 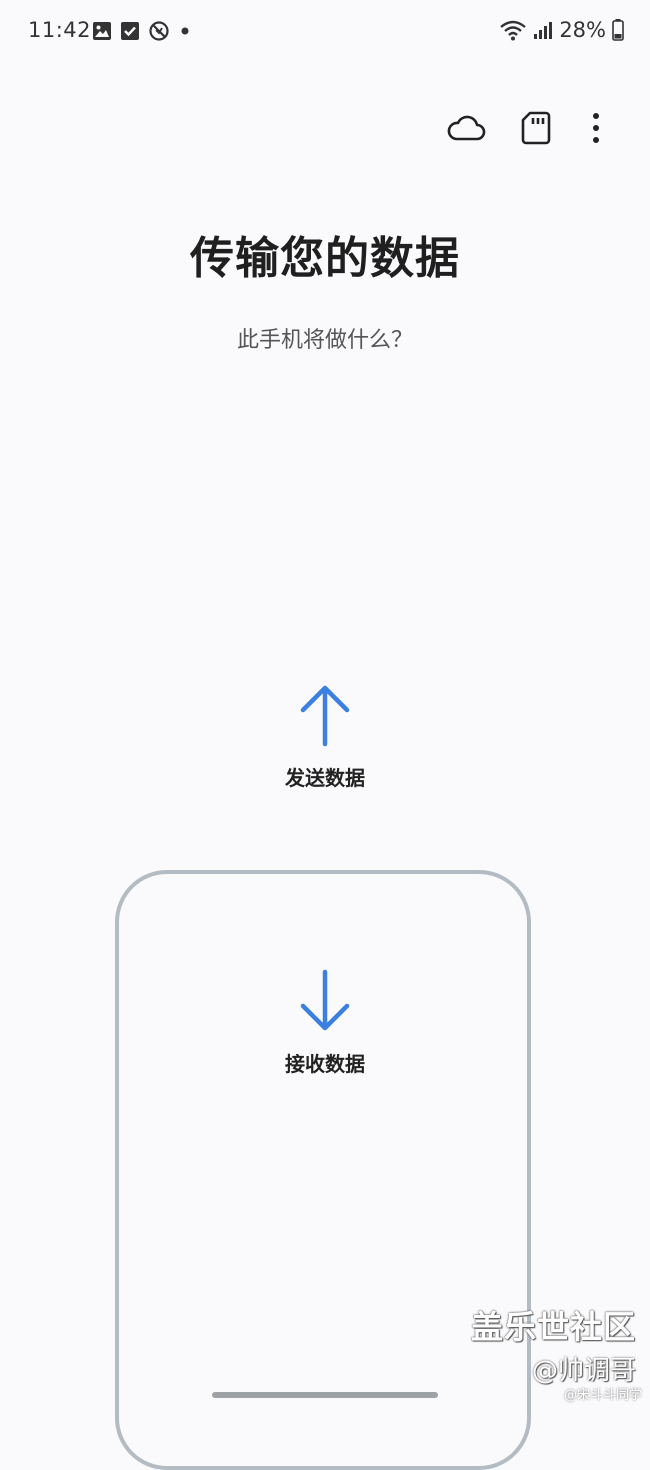 I want to click on more-options-icon, so click(x=596, y=128).